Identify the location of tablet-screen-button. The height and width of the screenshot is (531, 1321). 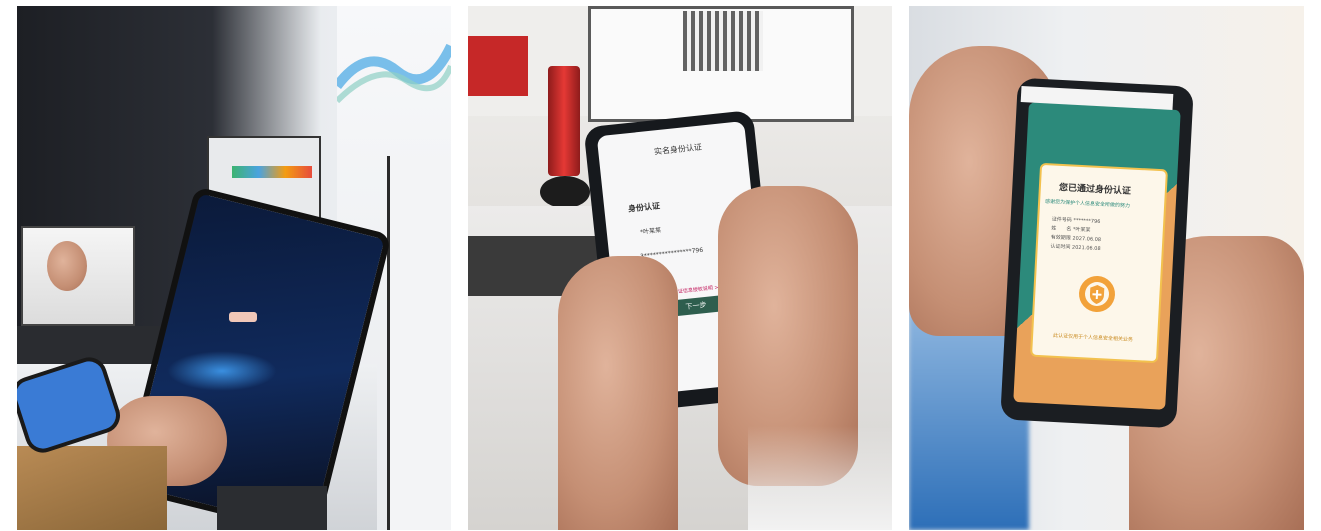
(243, 317).